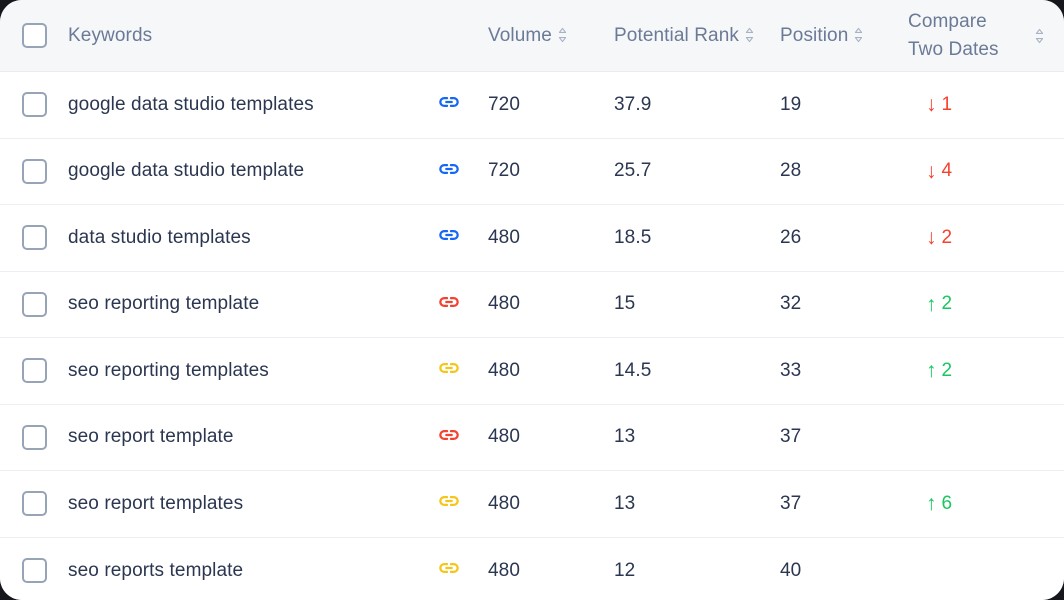 This screenshot has width=1064, height=600. What do you see at coordinates (159, 237) in the screenshot?
I see `keyword-text: data studio templates` at bounding box center [159, 237].